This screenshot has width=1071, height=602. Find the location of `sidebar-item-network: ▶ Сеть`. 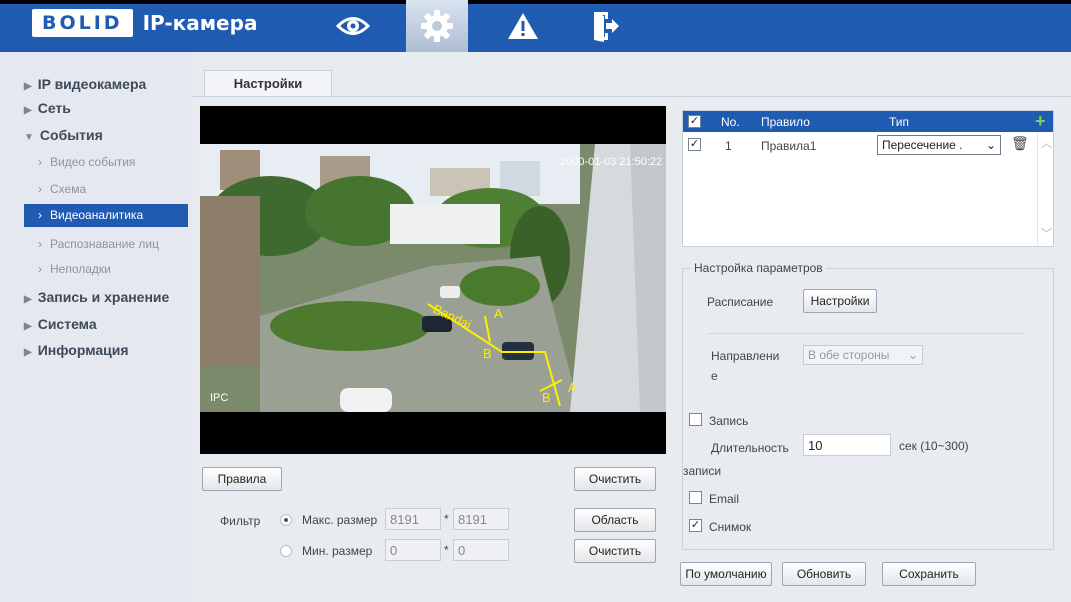

sidebar-item-network: ▶ Сеть is located at coordinates (47, 108).